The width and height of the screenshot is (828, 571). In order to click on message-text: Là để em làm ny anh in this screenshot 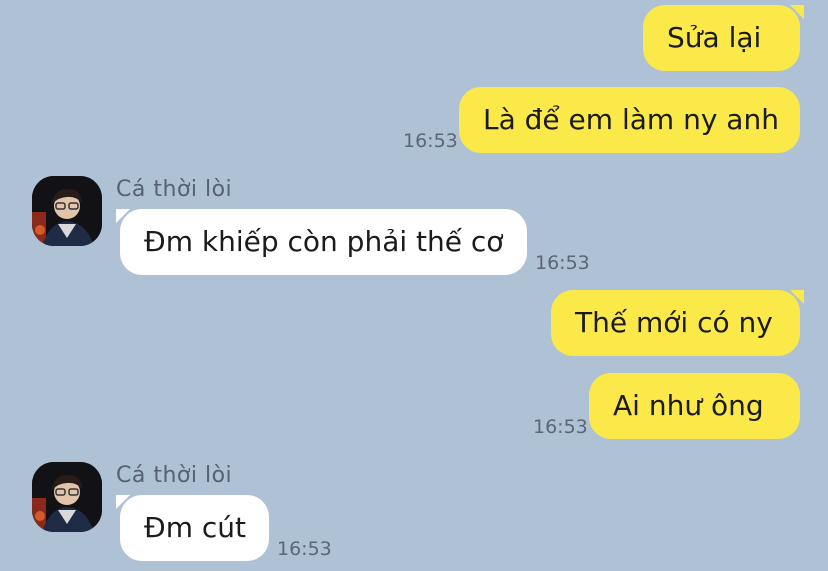, I will do `click(631, 119)`.